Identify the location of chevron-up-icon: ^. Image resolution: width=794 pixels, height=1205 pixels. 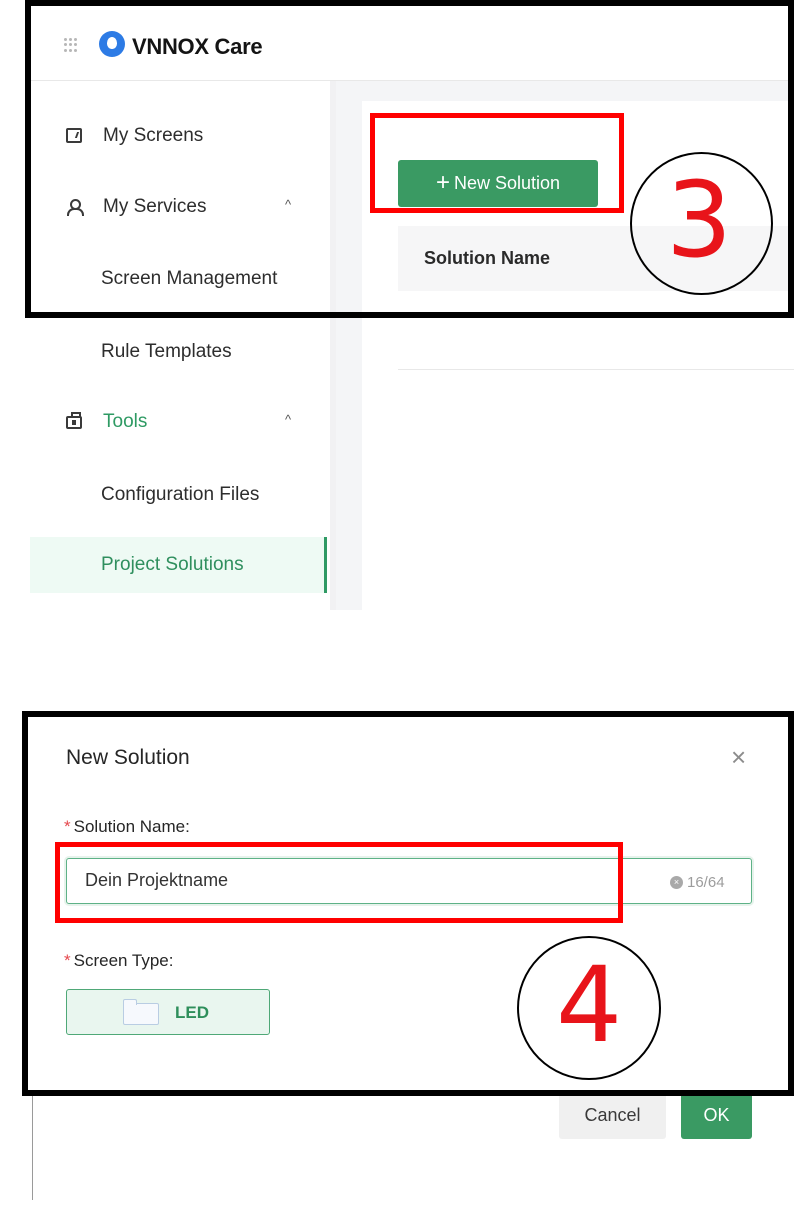
(288, 419).